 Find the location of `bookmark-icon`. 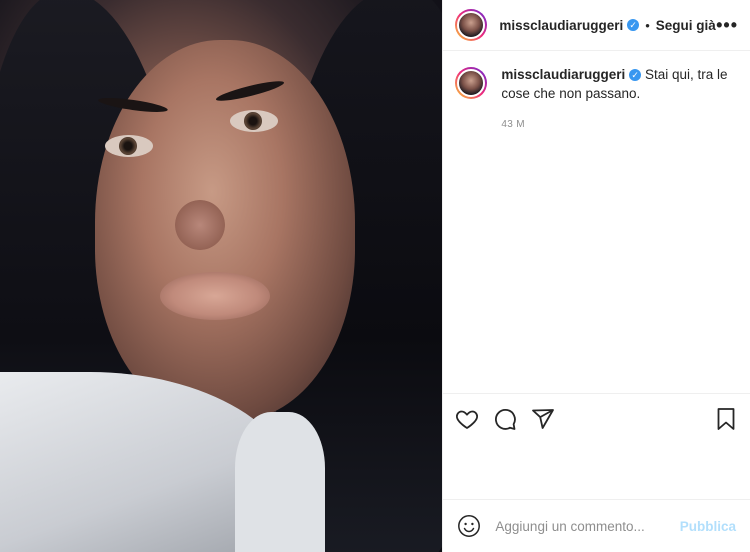

bookmark-icon is located at coordinates (726, 419).